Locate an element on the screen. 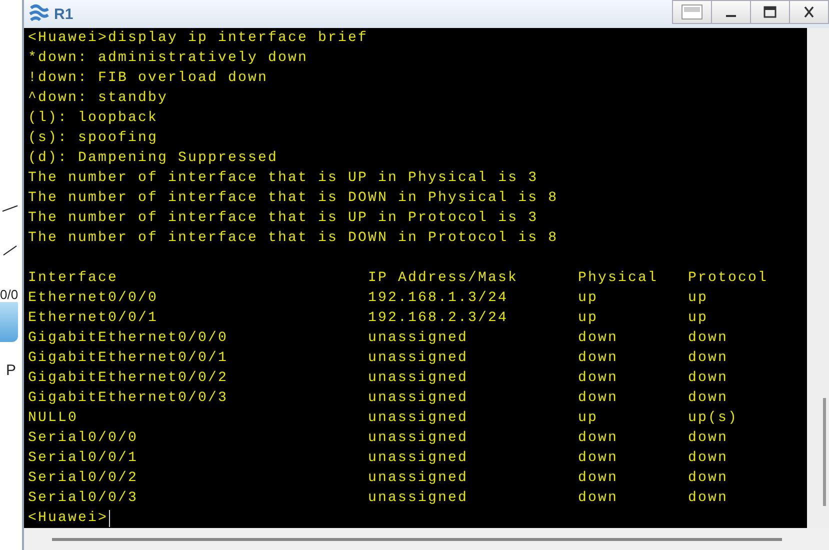 The image size is (829, 550). window-layout-icon is located at coordinates (692, 12).